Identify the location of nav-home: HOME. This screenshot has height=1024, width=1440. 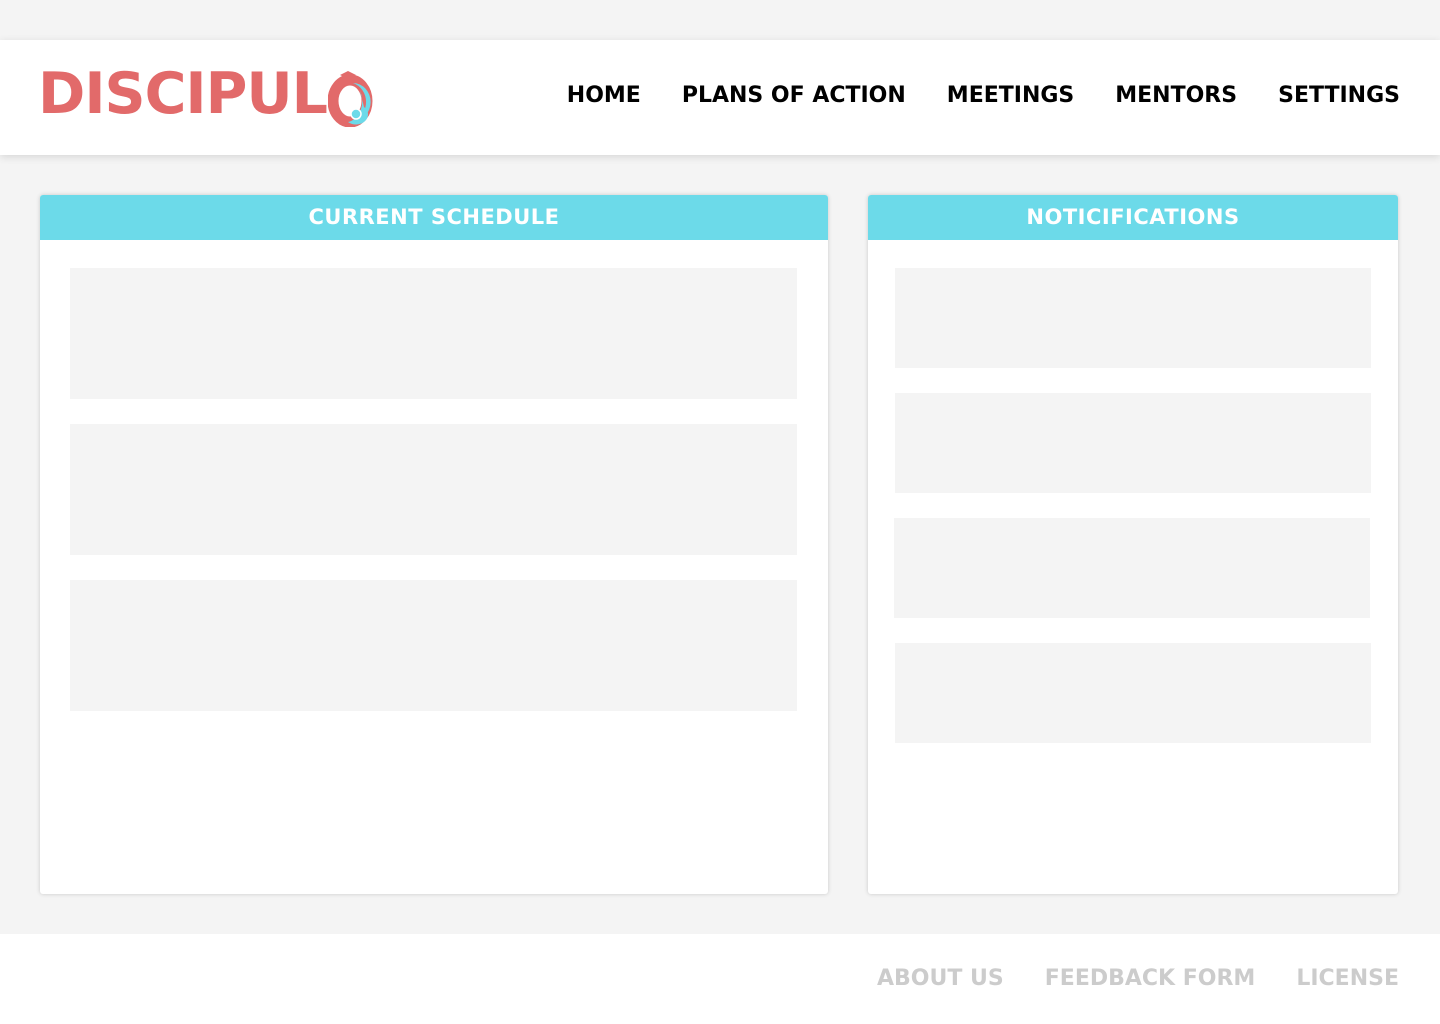
(604, 96).